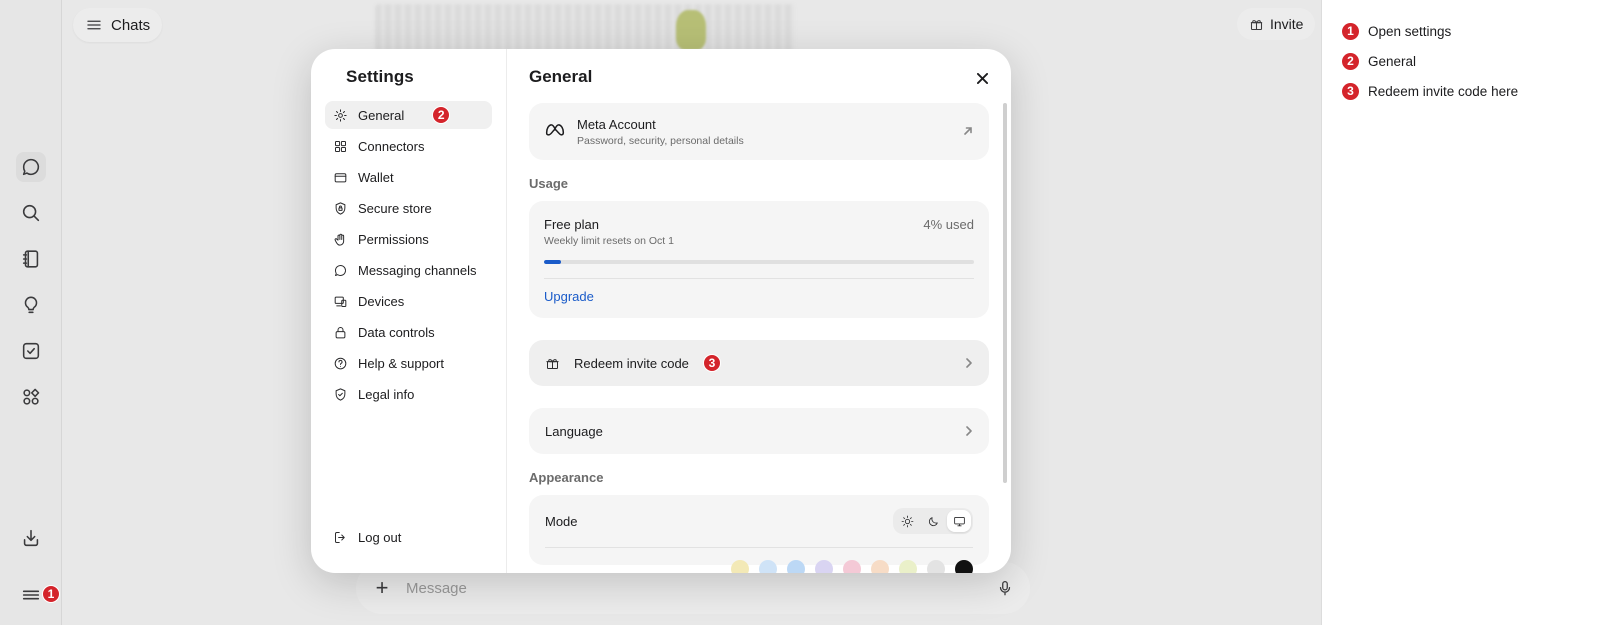  Describe the element at coordinates (1443, 91) in the screenshot. I see `annotation-label: Redeem invite code here` at that location.